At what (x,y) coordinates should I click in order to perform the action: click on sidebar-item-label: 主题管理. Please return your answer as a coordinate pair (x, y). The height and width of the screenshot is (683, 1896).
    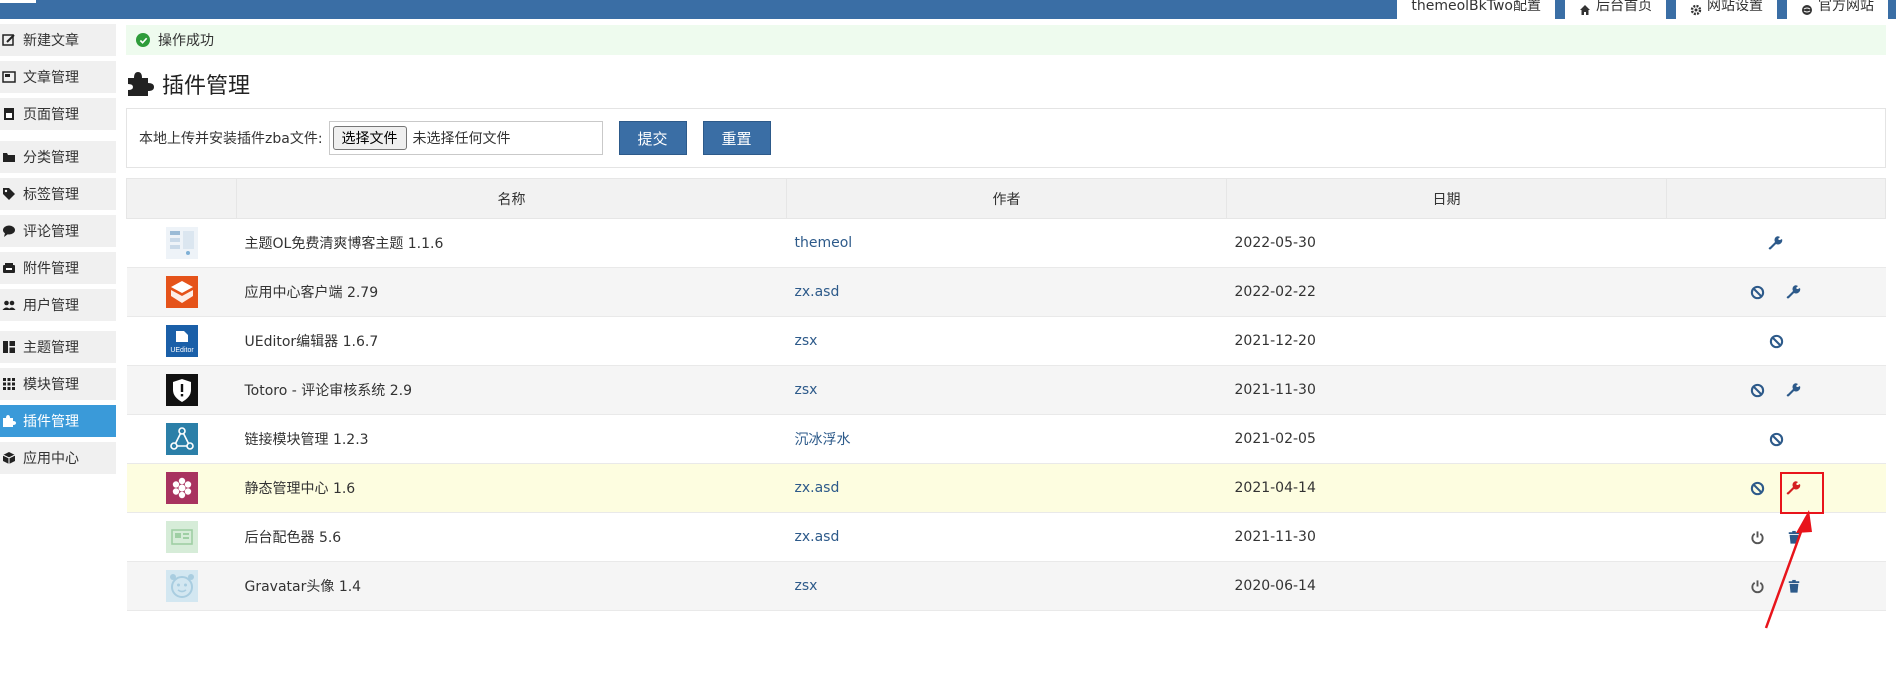
    Looking at the image, I should click on (51, 348).